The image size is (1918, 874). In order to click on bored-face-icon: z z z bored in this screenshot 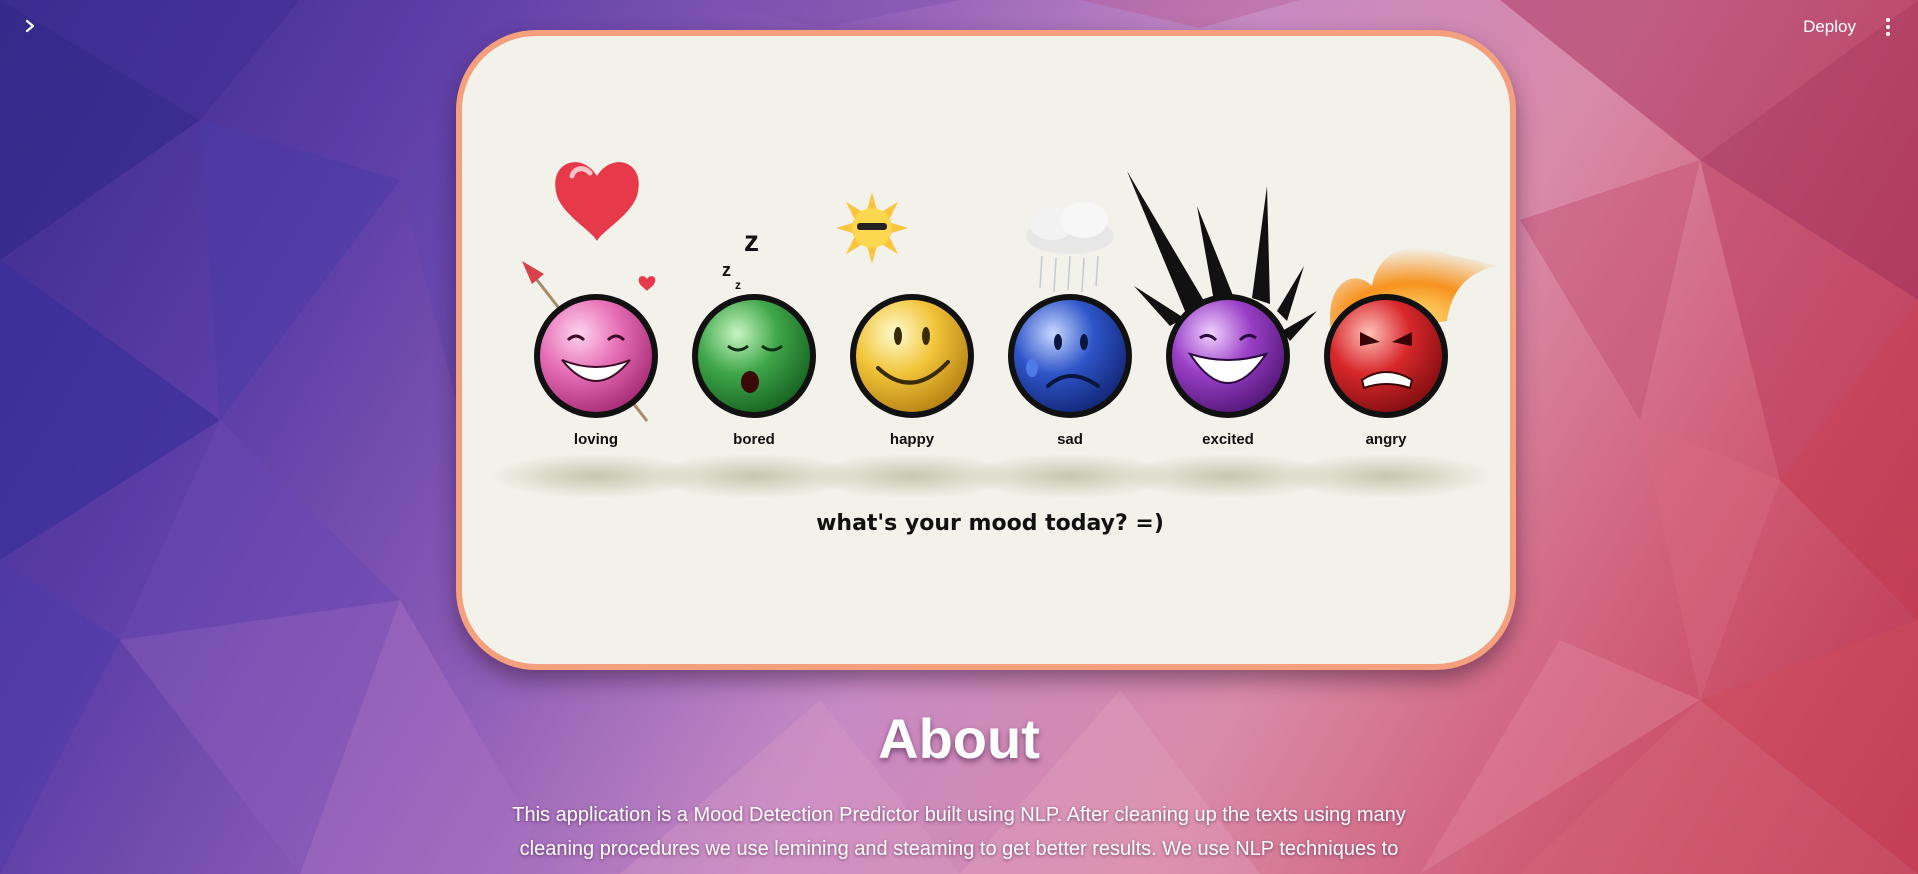, I will do `click(754, 336)`.